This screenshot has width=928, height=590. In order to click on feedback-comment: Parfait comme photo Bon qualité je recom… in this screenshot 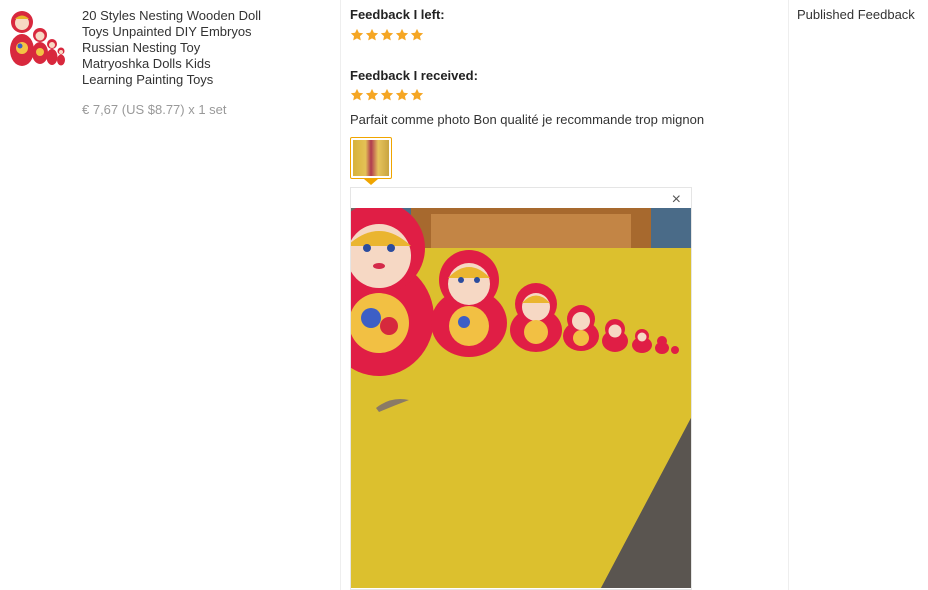, I will do `click(527, 119)`.